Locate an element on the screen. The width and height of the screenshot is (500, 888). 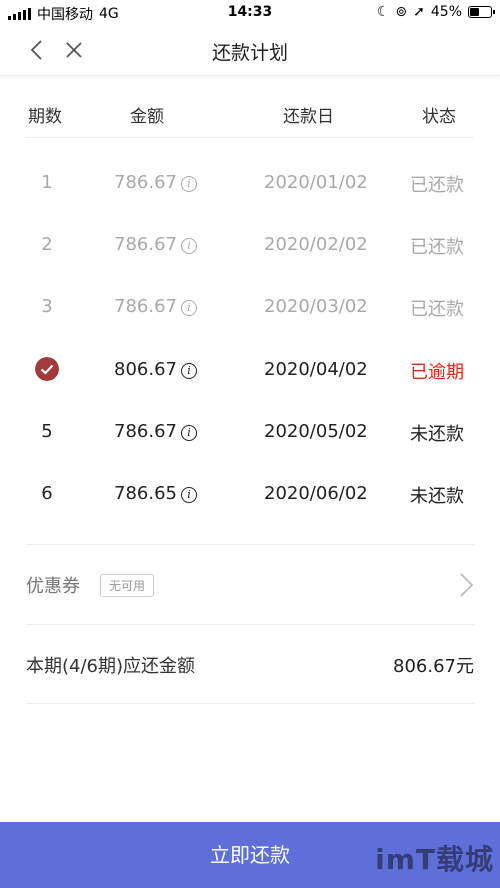
chevron-right-icon is located at coordinates (466, 585).